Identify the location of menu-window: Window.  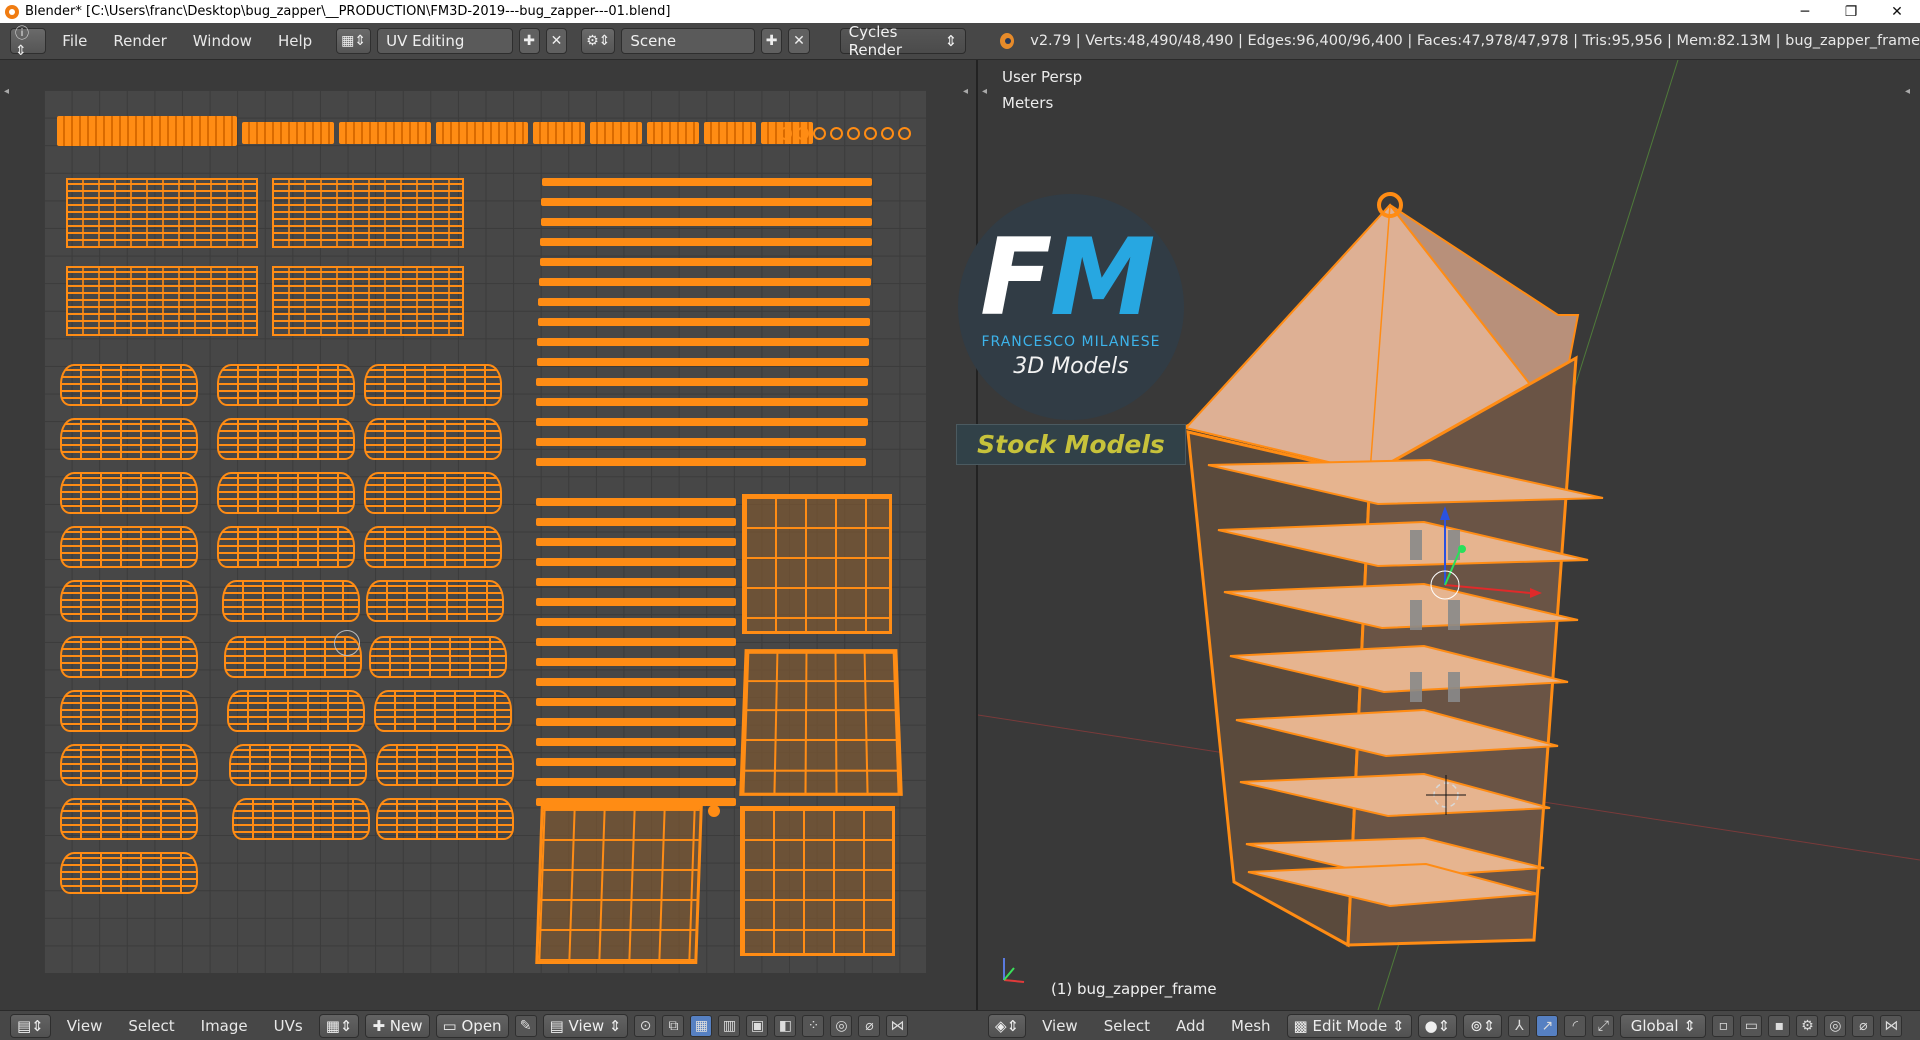
(222, 41).